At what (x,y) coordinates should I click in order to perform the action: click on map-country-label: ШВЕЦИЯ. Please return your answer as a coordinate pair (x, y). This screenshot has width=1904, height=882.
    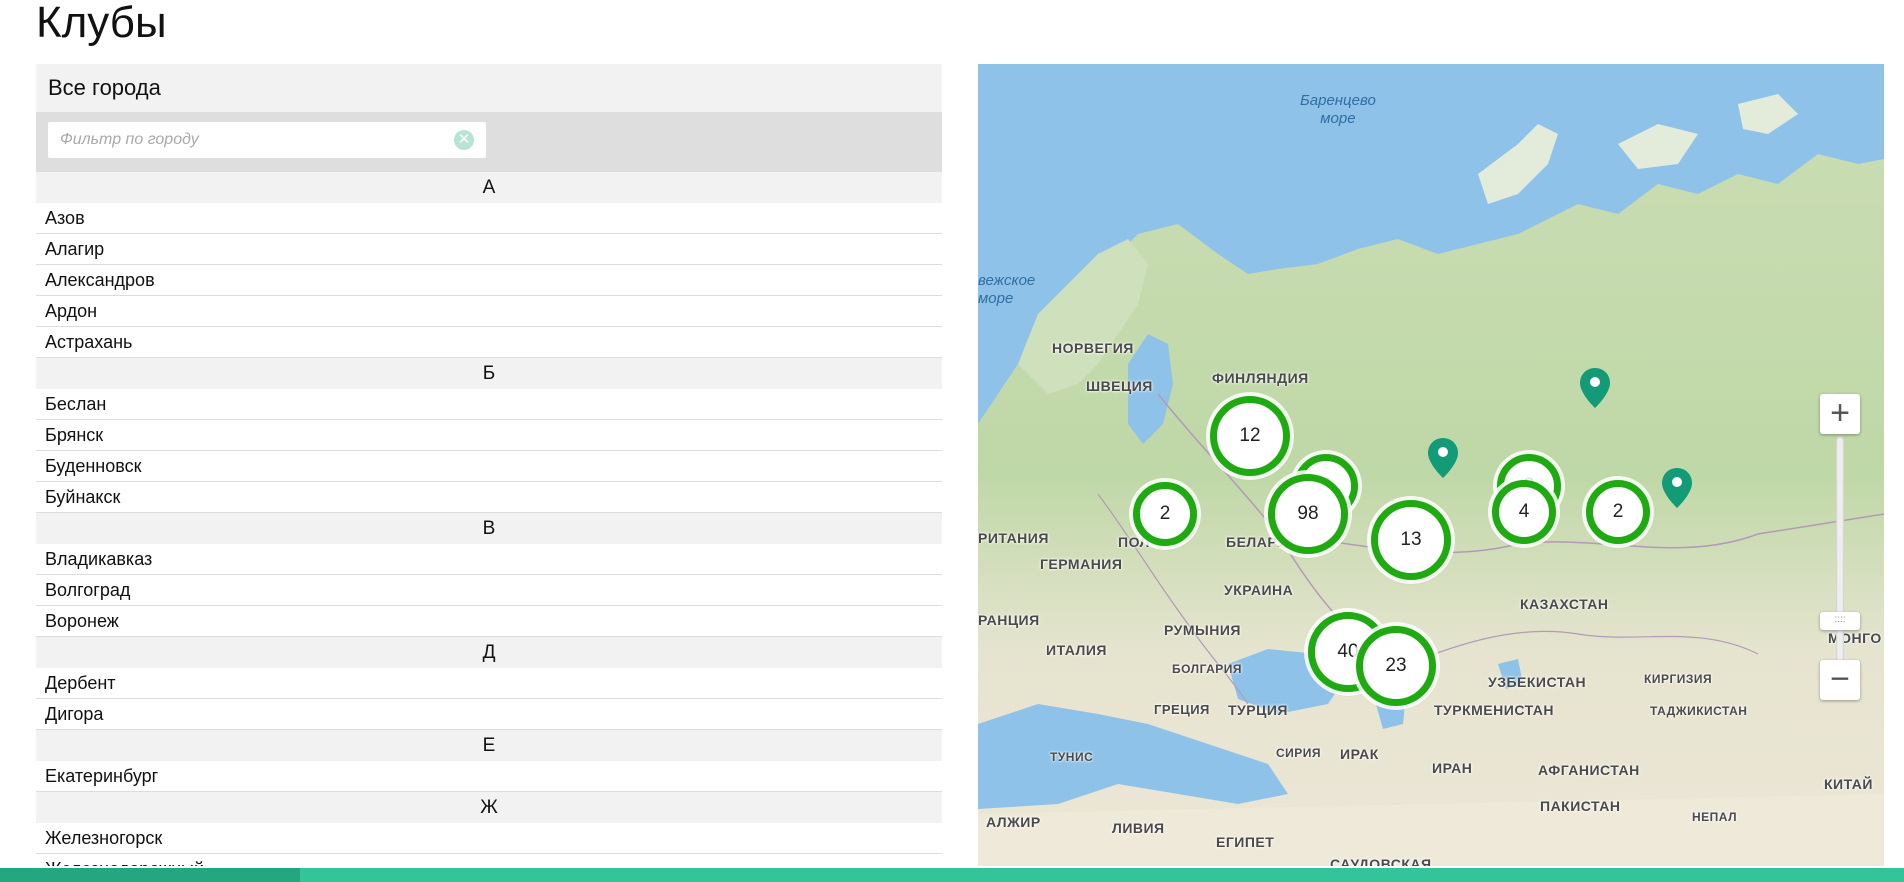
    Looking at the image, I should click on (1119, 386).